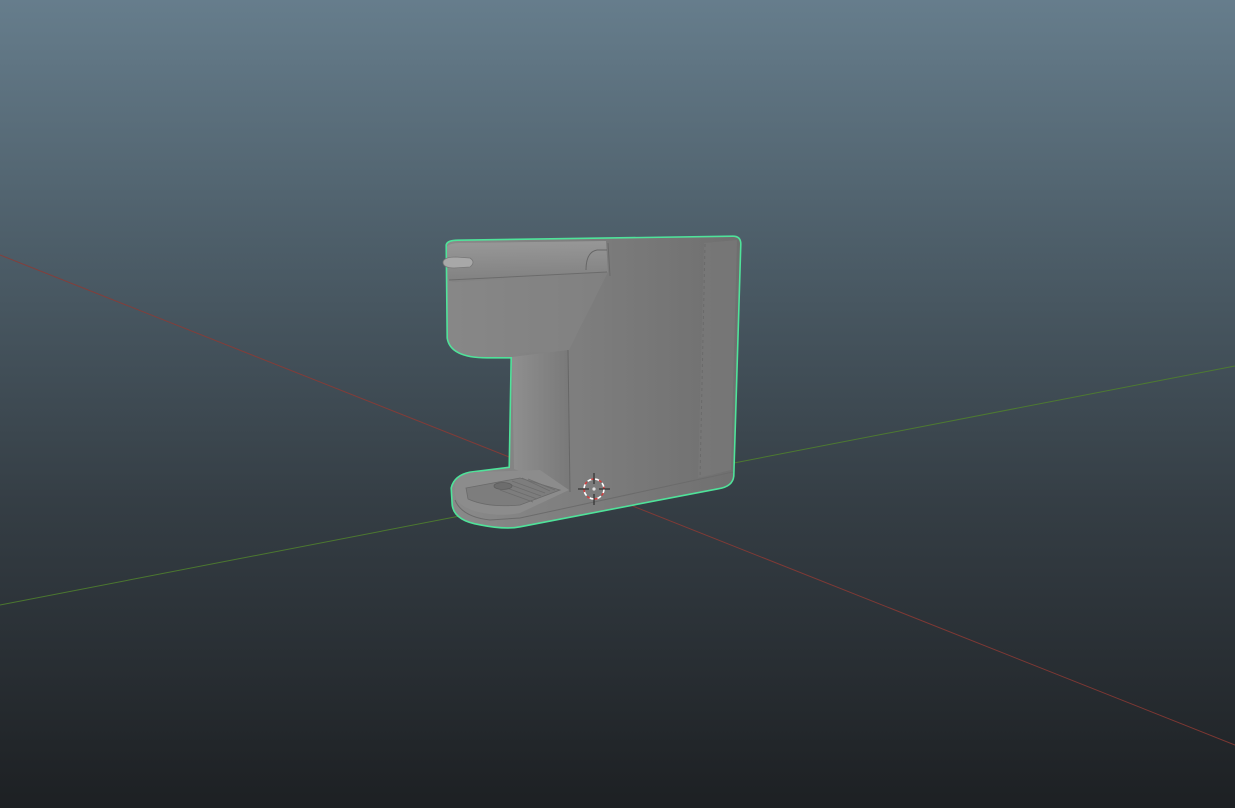 The width and height of the screenshot is (1235, 808). Describe the element at coordinates (592, 382) in the screenshot. I see `coffee-machine-model` at that location.